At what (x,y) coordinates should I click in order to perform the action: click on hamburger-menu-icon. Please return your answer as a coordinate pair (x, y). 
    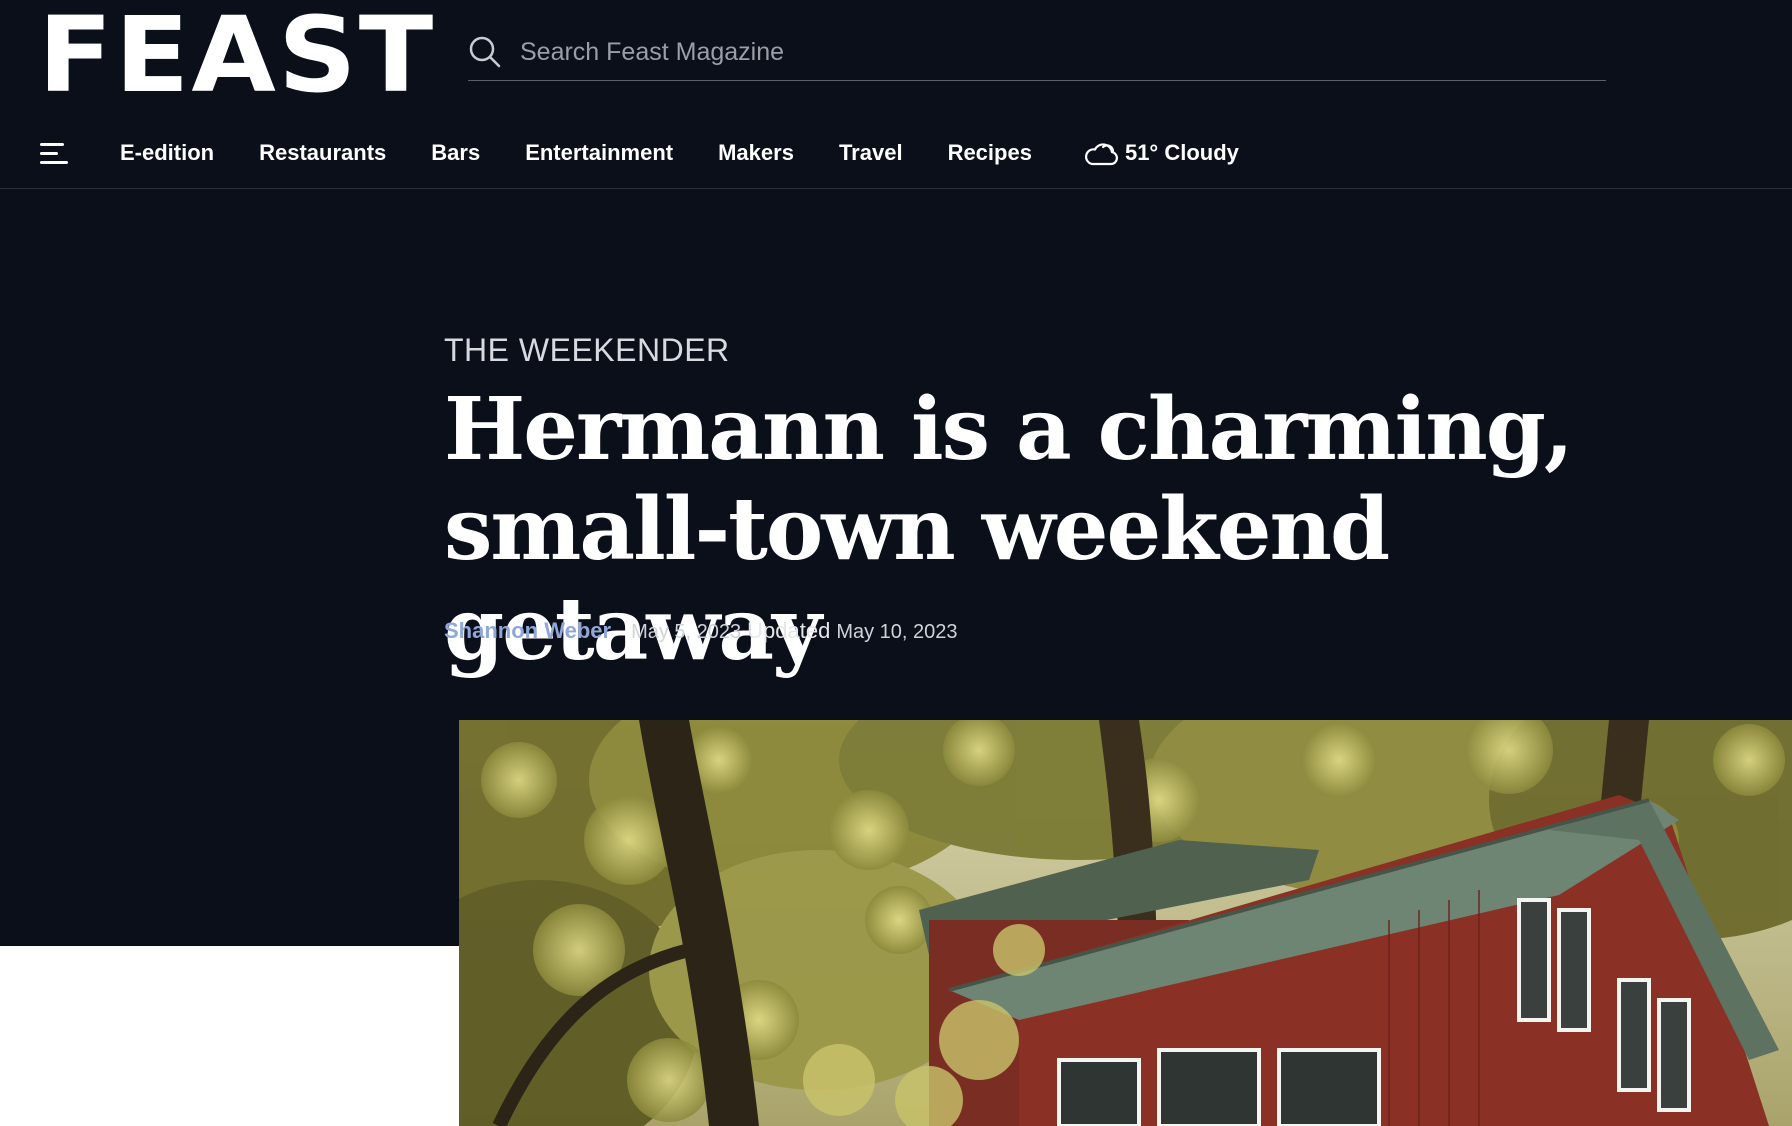
    Looking at the image, I should click on (54, 153).